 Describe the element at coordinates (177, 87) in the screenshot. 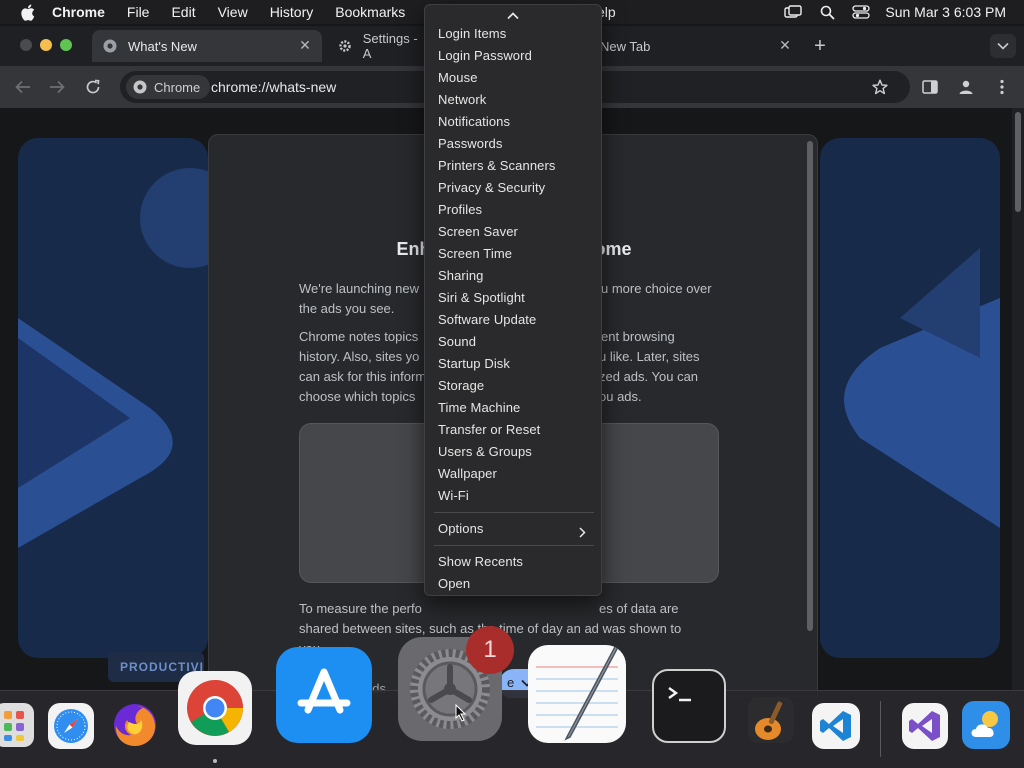

I see `chip-label: Chrome` at that location.